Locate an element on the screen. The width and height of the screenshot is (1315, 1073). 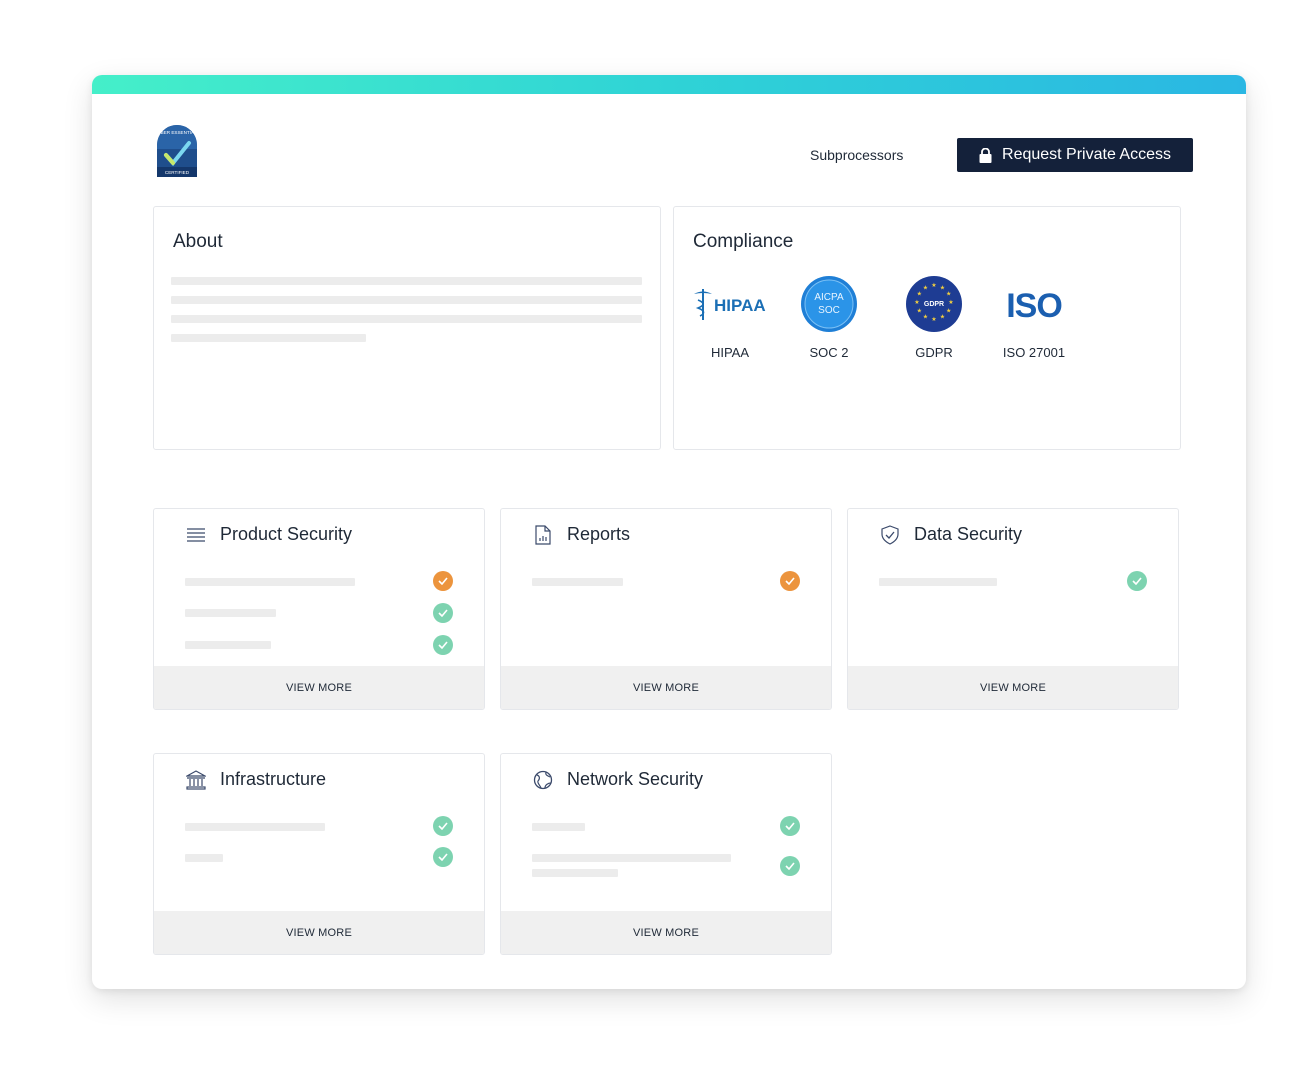
aicpa-logo-text: AICPA is located at coordinates (829, 297).